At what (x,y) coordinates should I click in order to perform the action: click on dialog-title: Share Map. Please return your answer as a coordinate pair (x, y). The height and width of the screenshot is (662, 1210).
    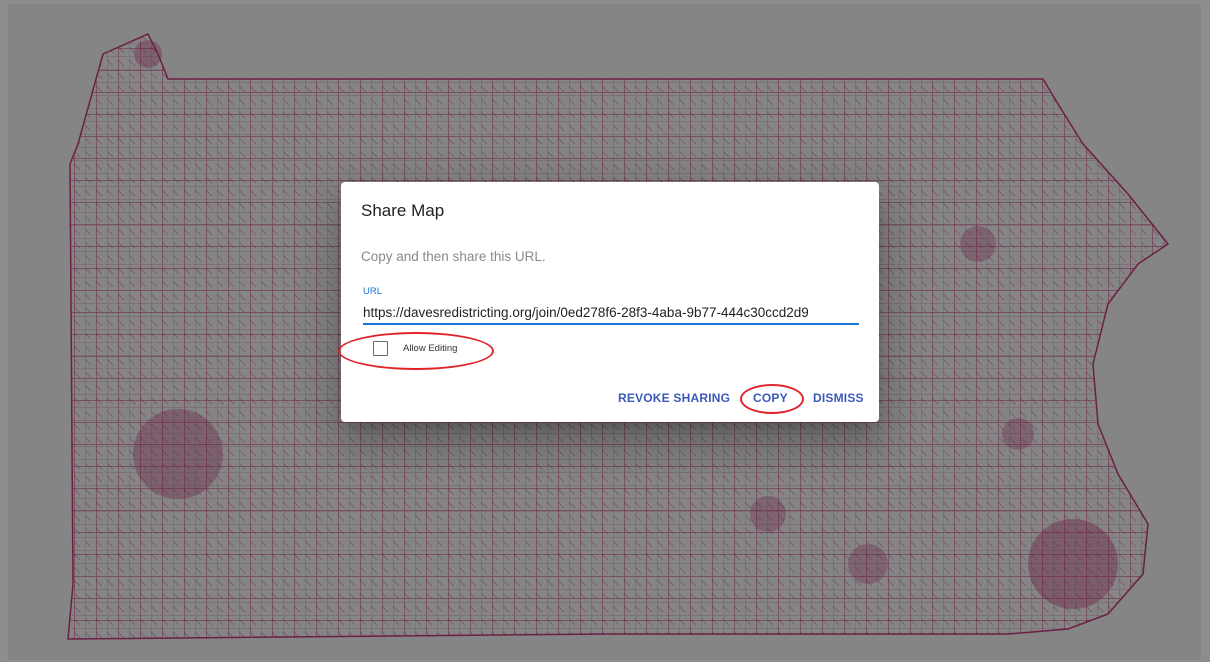
    Looking at the image, I should click on (403, 210).